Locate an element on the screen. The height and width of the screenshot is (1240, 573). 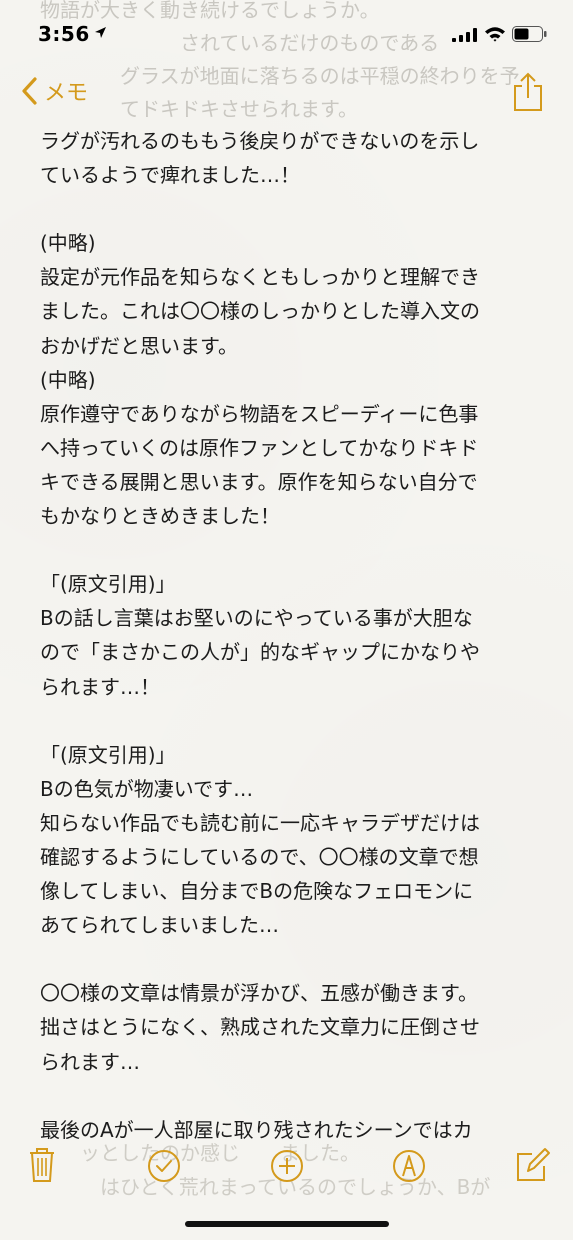
note-line: 拙さはとうになく、熟成された文章力に圧倒させ is located at coordinates (260, 1027).